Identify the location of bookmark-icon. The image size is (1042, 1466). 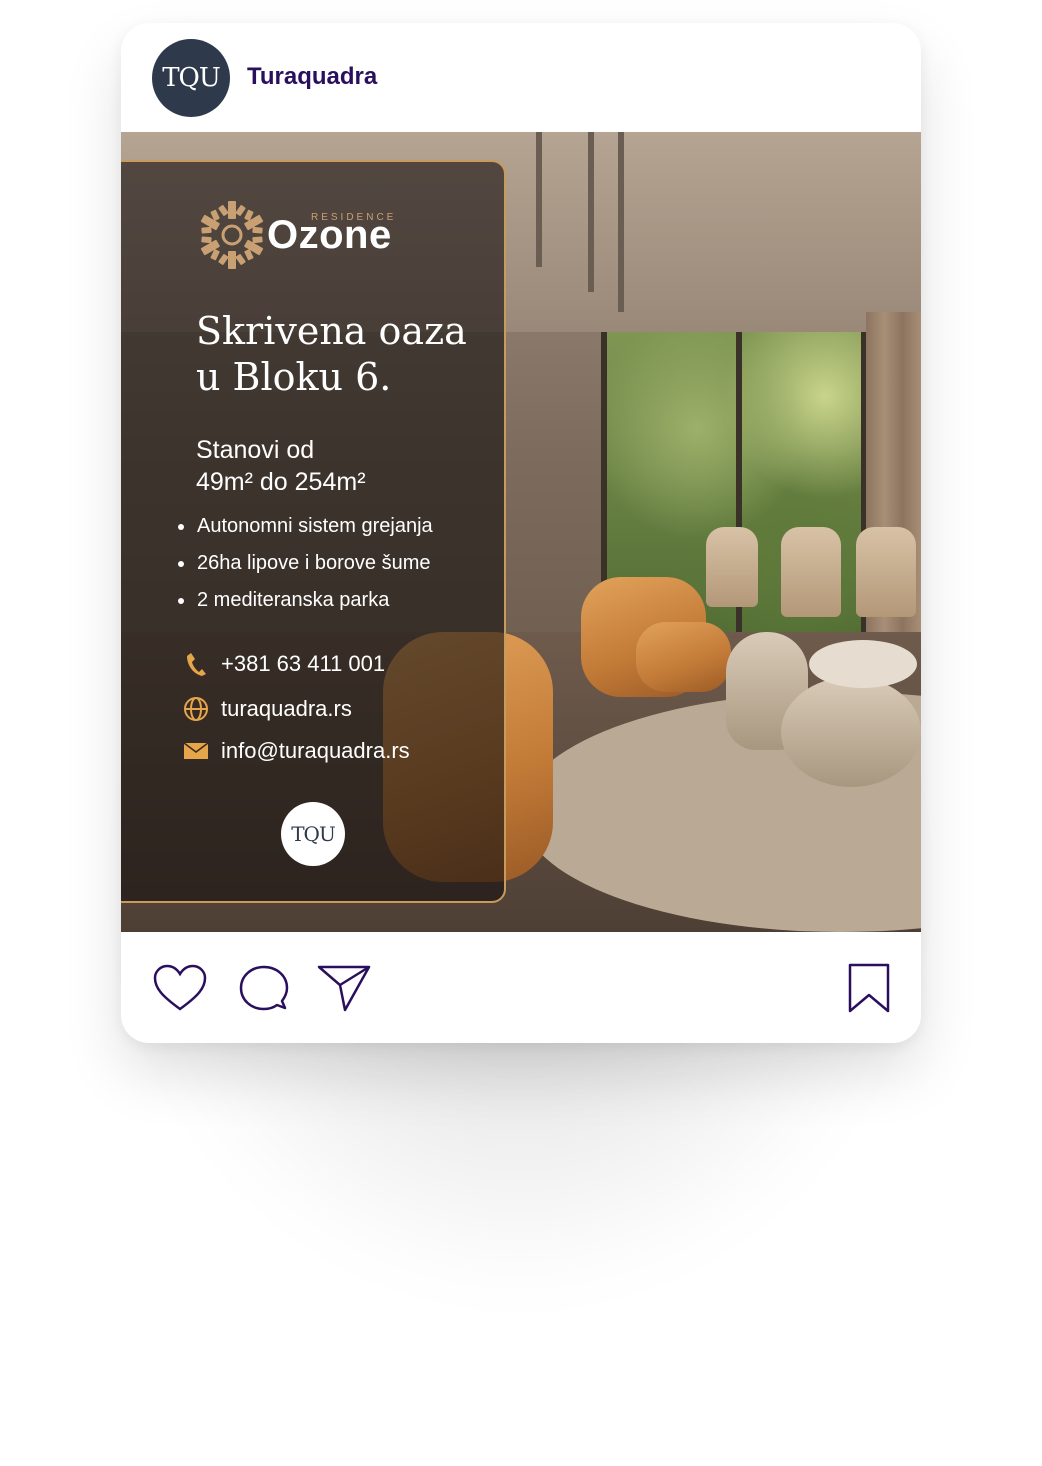
(869, 988).